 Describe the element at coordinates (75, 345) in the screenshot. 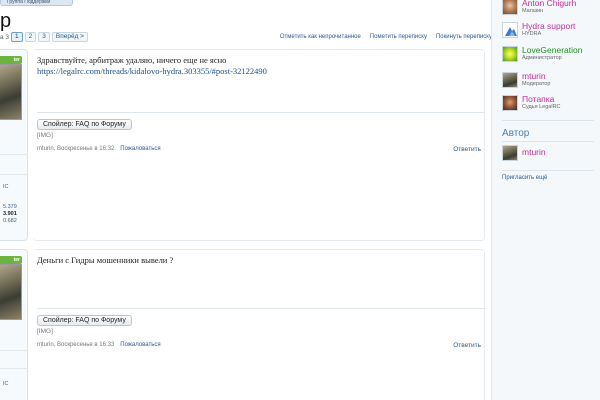

I see `message-author-time: mturin, Воскресенье в 16:33` at that location.